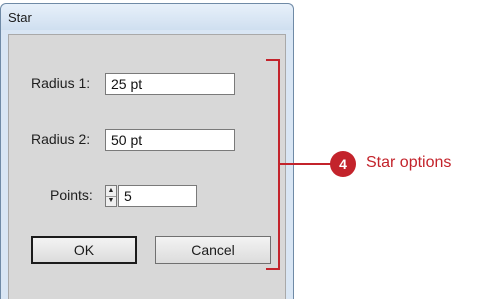 Image resolution: width=485 pixels, height=299 pixels. Describe the element at coordinates (409, 162) in the screenshot. I see `callout-label: Star options` at that location.